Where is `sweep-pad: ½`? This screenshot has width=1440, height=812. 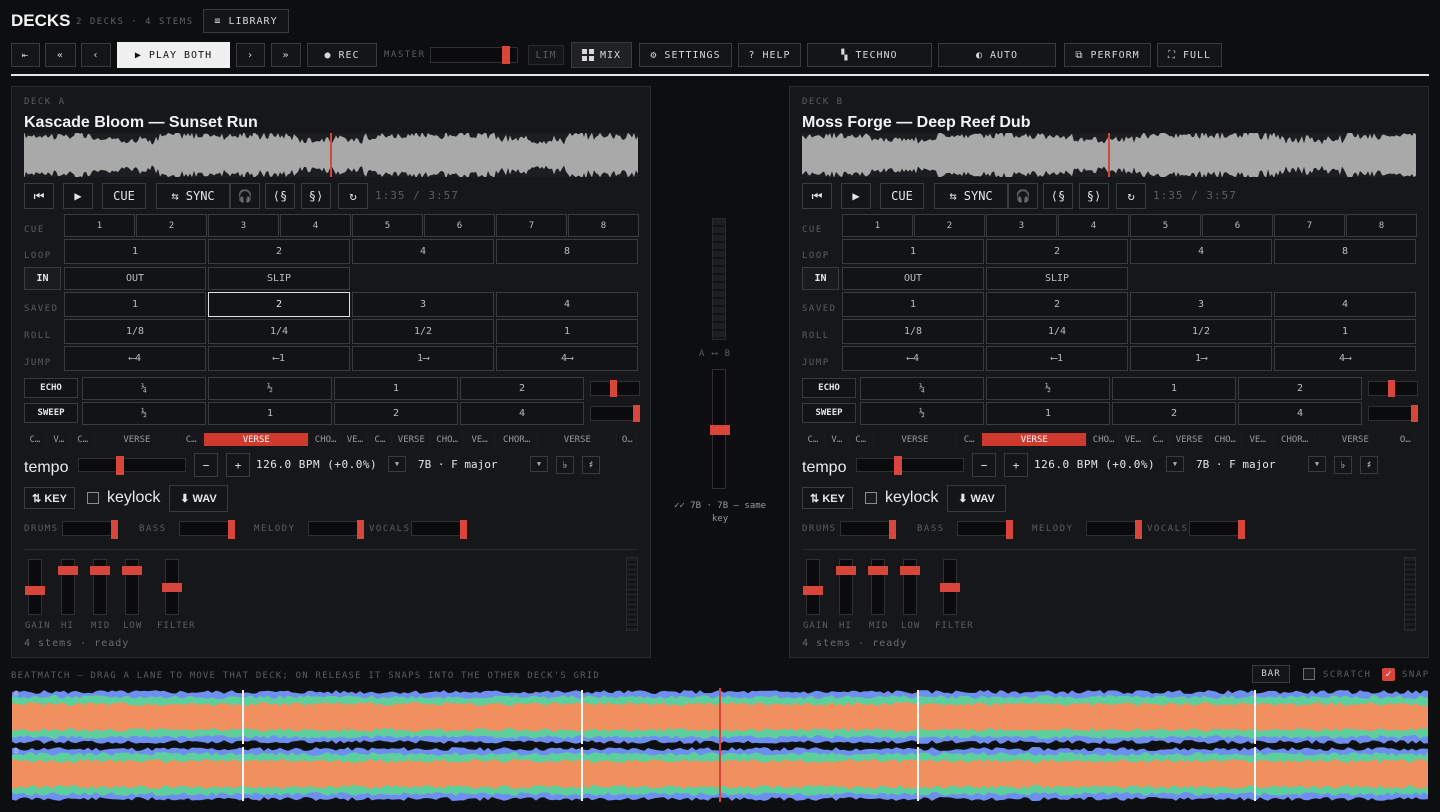 sweep-pad: ½ is located at coordinates (922, 413).